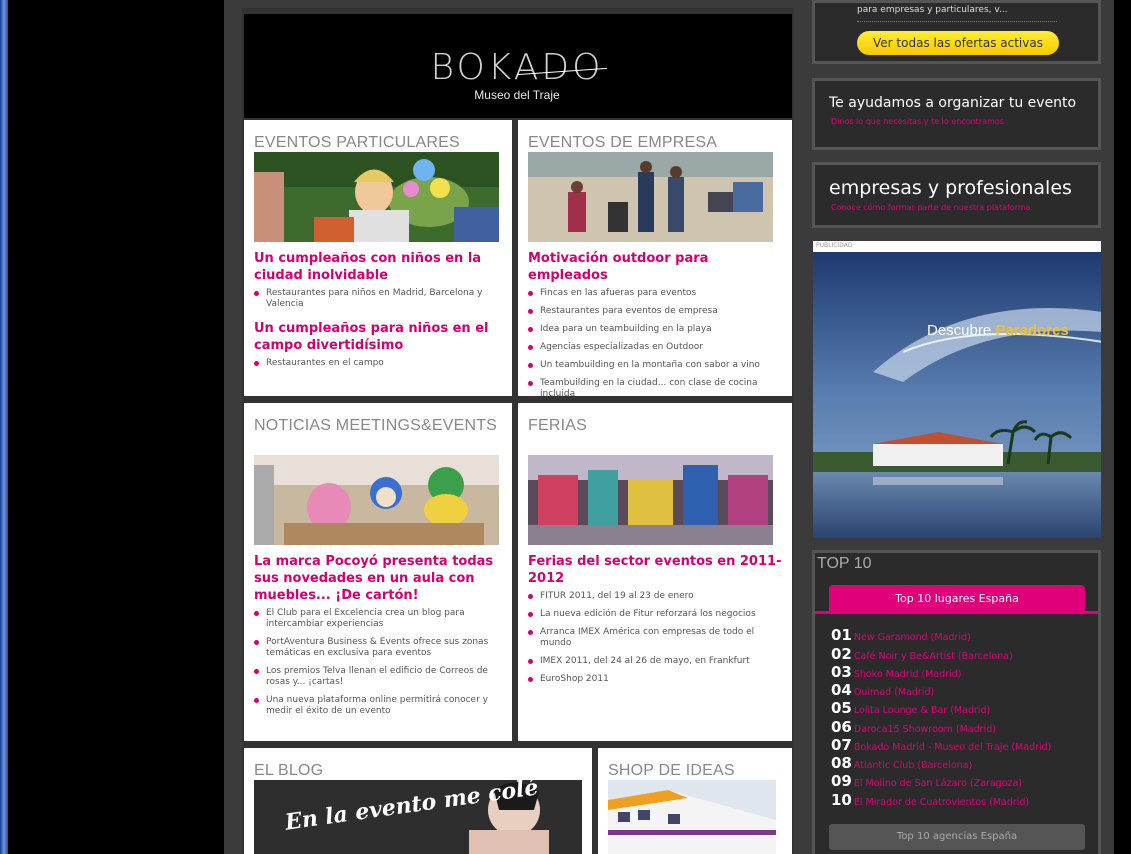 The width and height of the screenshot is (1131, 854). I want to click on top10-item: 01 New Garamond (Madrid), so click(901, 634).